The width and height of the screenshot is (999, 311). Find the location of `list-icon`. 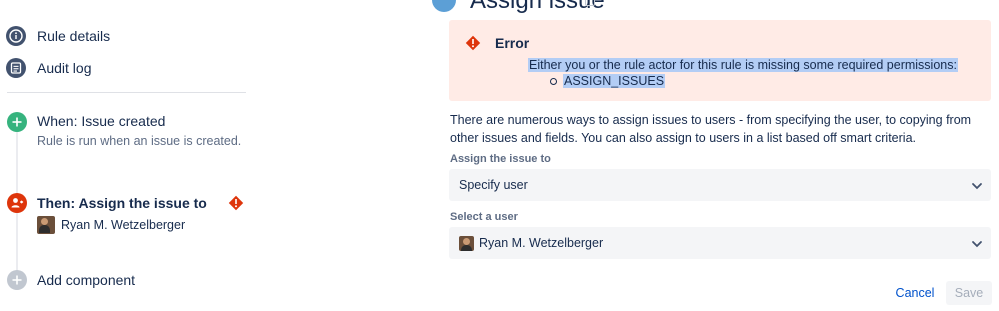

list-icon is located at coordinates (16, 68).